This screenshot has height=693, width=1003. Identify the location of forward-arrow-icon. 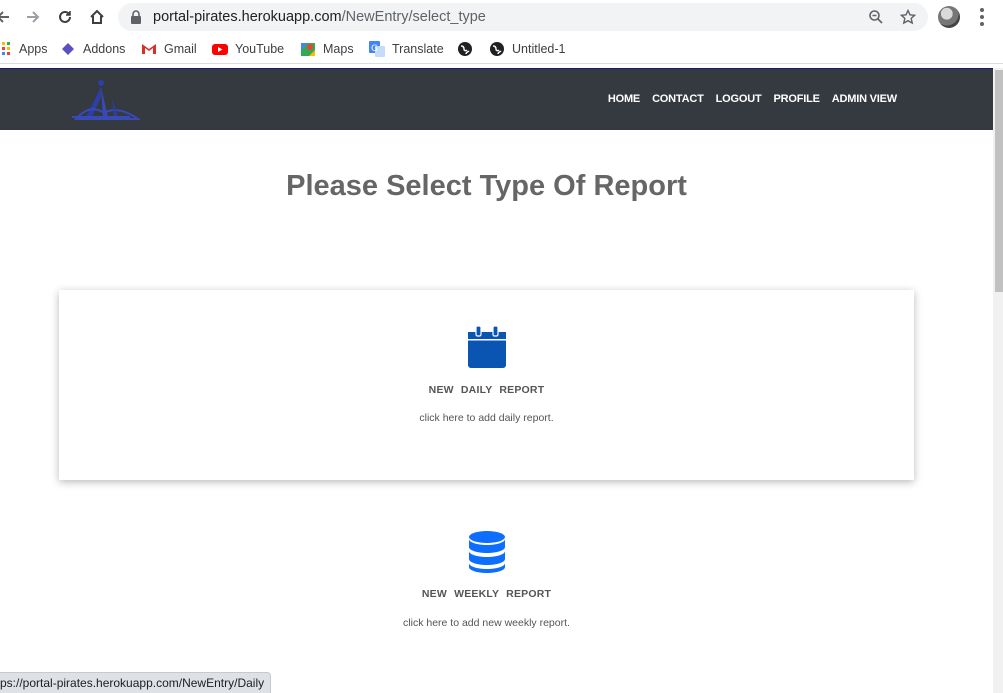
(33, 17).